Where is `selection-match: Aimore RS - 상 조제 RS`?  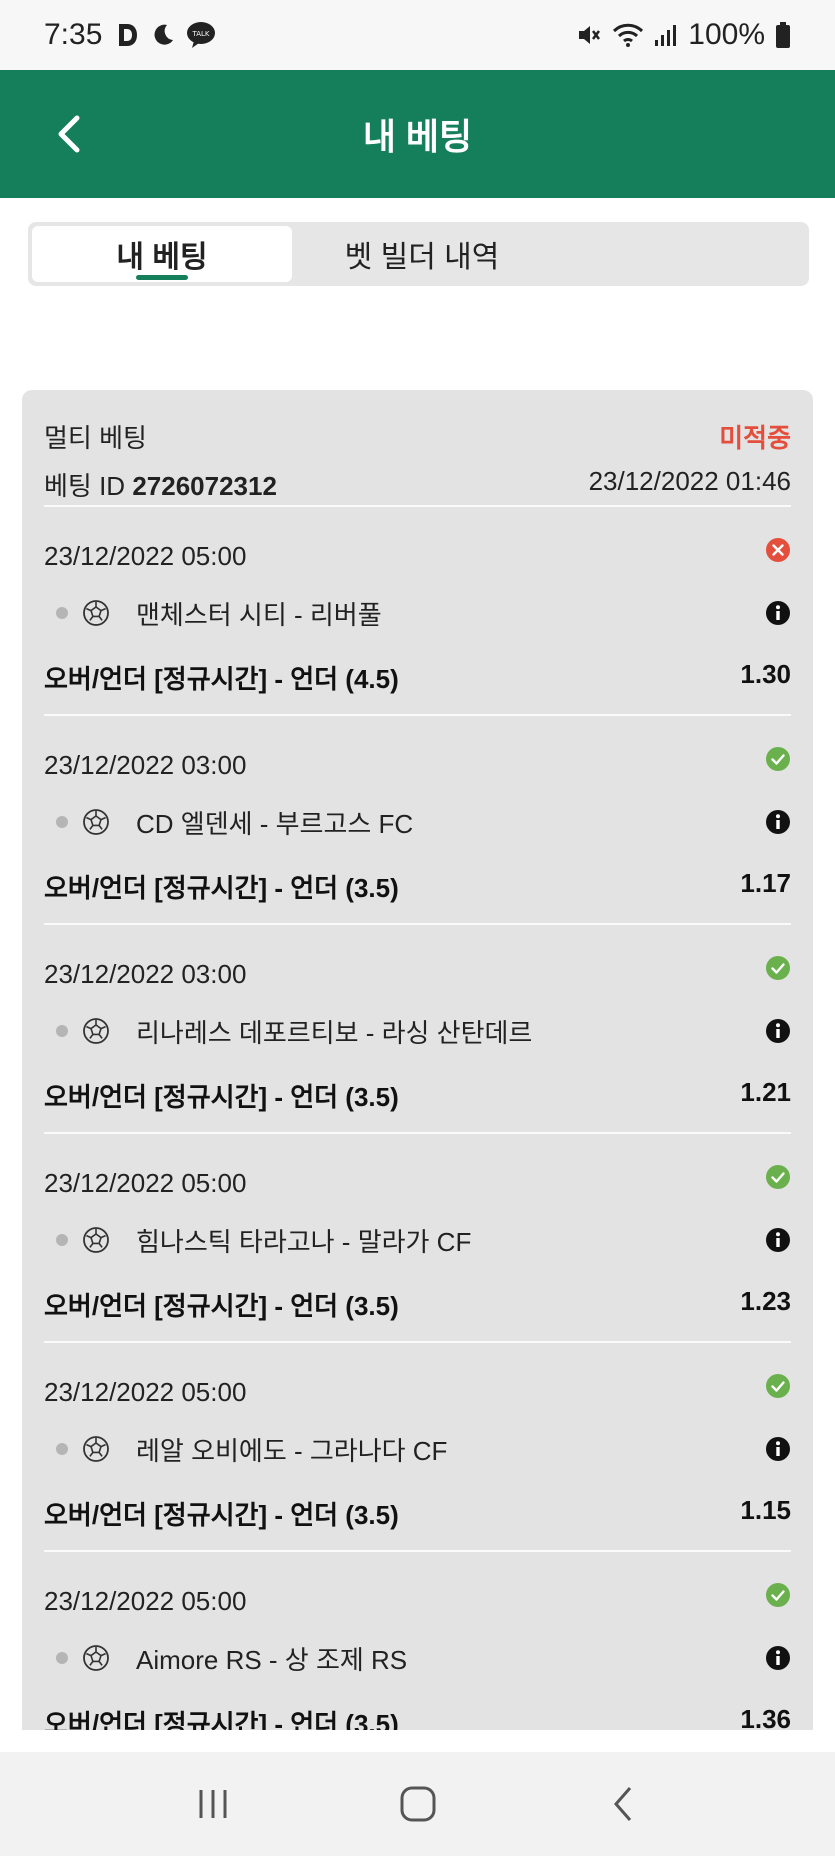
selection-match: Aimore RS - 상 조제 RS is located at coordinates (272, 1659).